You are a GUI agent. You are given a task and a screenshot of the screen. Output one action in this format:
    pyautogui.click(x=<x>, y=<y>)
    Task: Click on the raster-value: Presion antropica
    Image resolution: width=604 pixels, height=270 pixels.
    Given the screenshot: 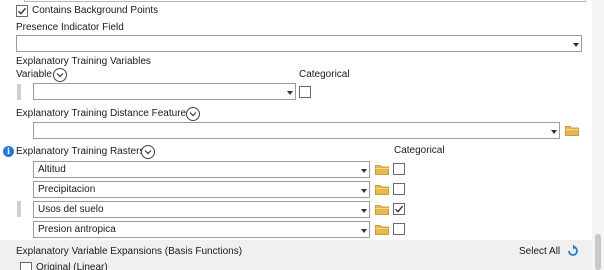 What is the action you would take?
    pyautogui.click(x=77, y=229)
    